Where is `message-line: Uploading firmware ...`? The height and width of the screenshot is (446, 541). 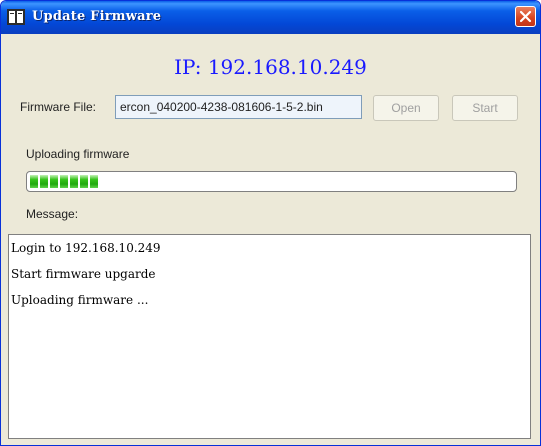
message-line: Uploading firmware ... is located at coordinates (80, 300).